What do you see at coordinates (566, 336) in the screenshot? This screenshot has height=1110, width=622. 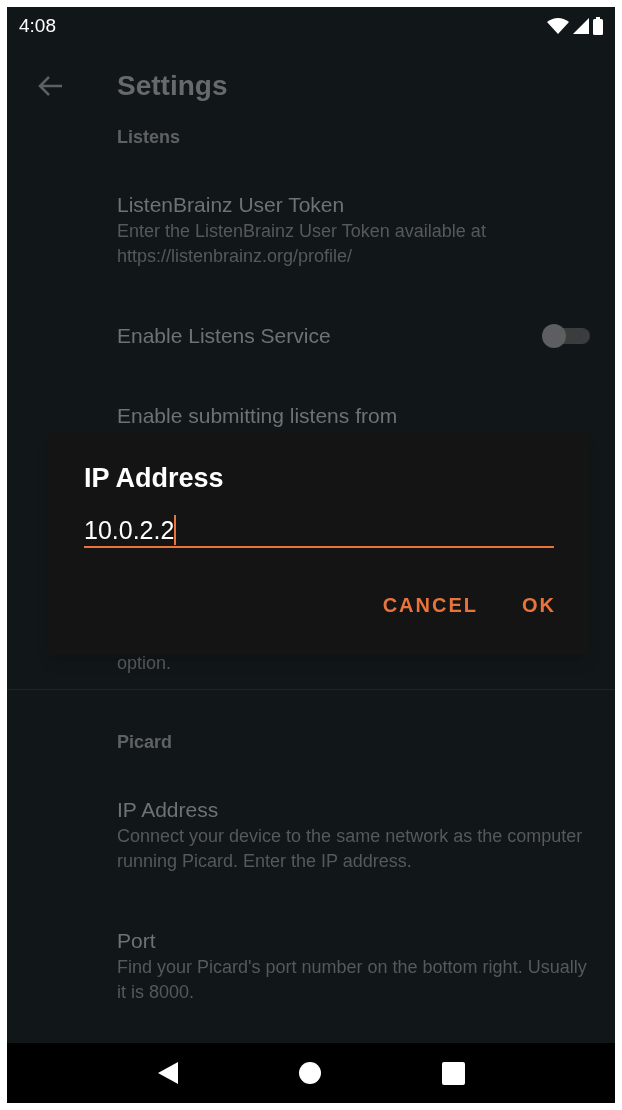 I see `toggle-switch` at bounding box center [566, 336].